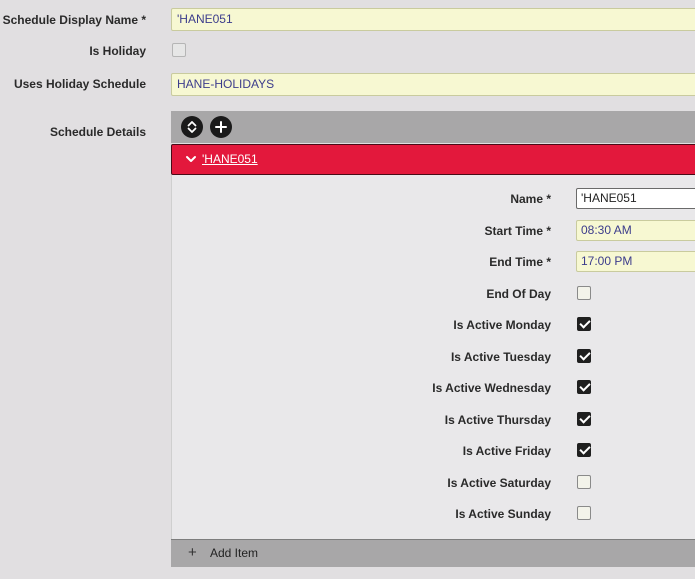  Describe the element at coordinates (584, 482) in the screenshot. I see `is-active-saturday-checkbox` at that location.